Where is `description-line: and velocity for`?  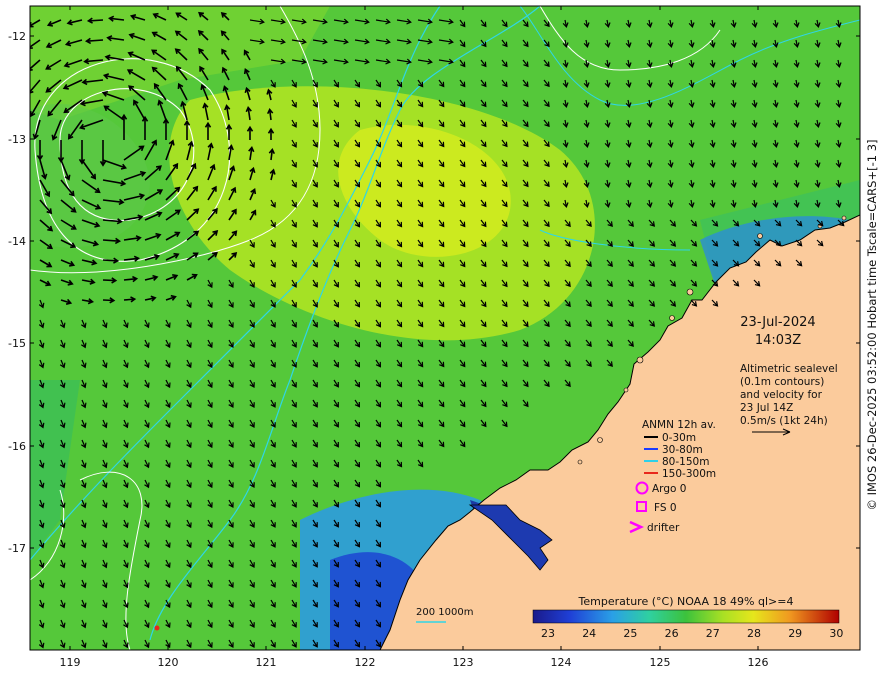
description-line: and velocity for is located at coordinates (781, 395).